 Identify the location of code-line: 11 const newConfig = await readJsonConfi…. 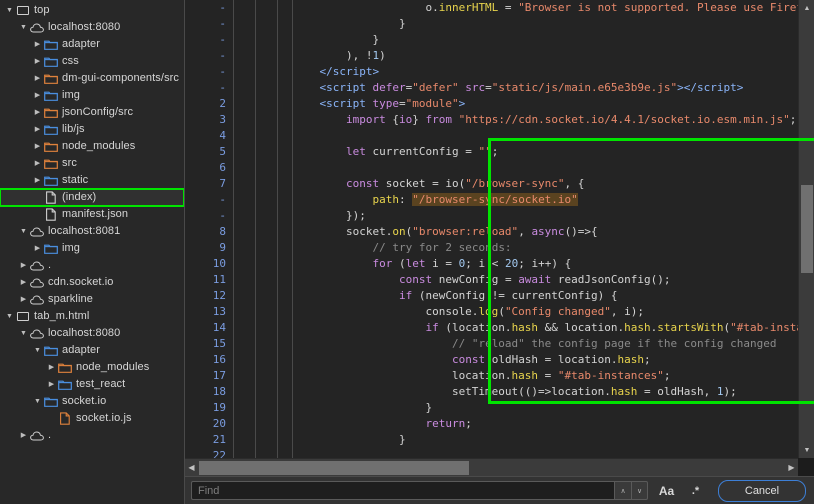
(491, 280).